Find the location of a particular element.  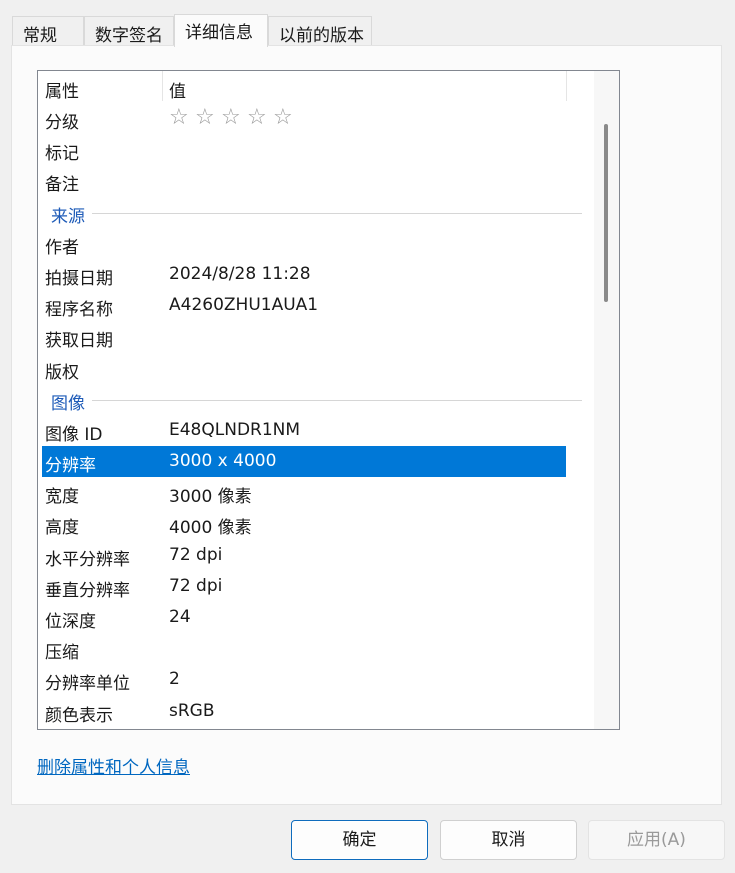

list-item: 作者 is located at coordinates (303, 243).